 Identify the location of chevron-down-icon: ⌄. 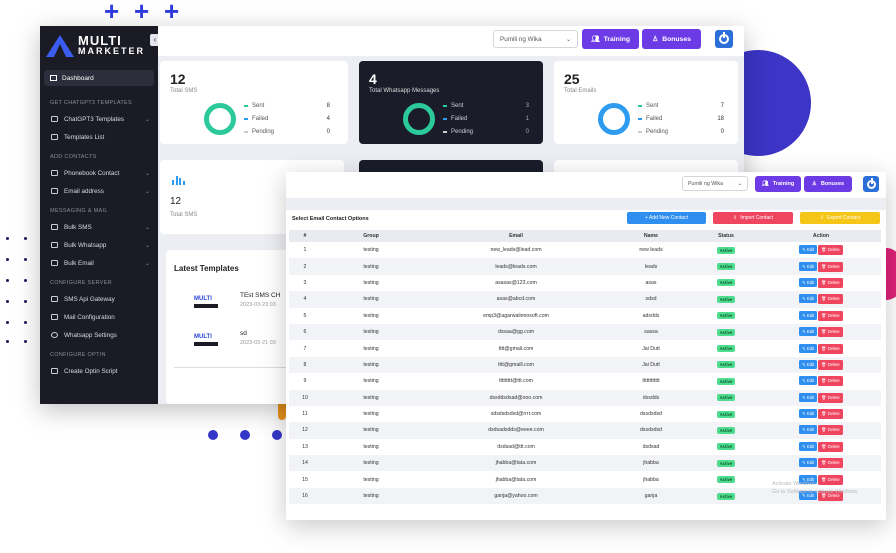
(568, 40).